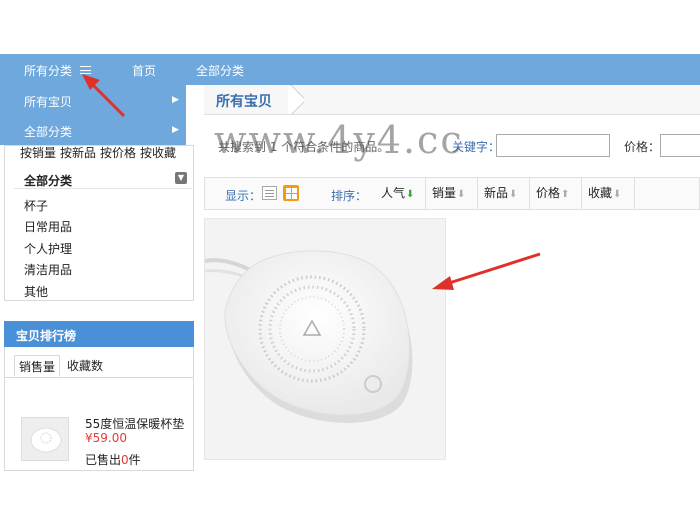 The width and height of the screenshot is (700, 523). I want to click on sidebar-header-title: 全部分类, so click(48, 181).